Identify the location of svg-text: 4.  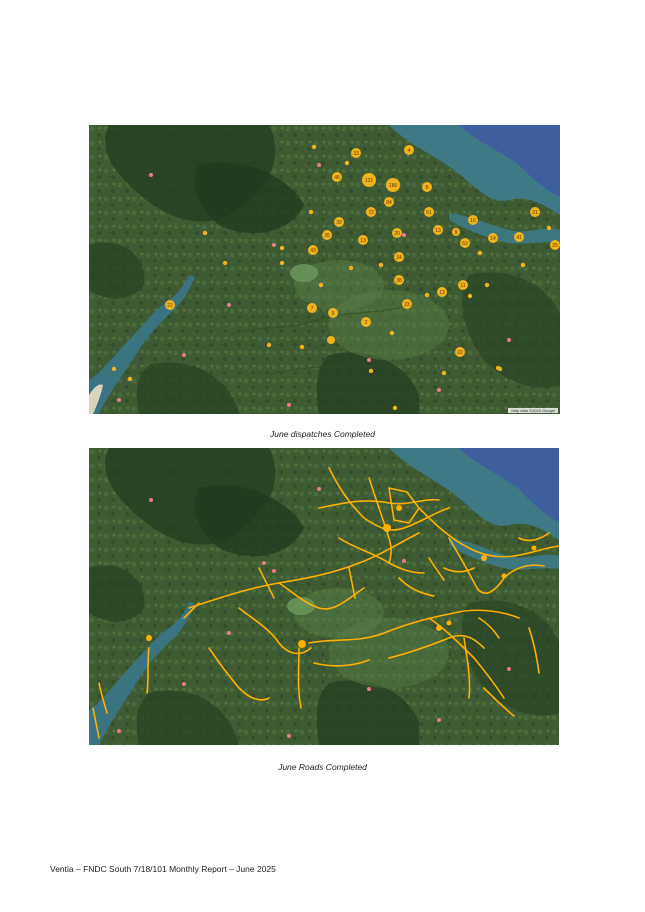
(409, 151).